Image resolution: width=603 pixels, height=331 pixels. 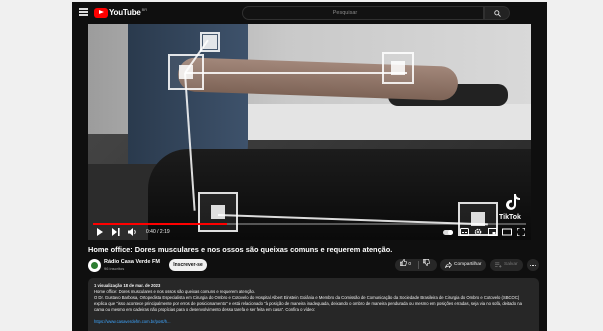 What do you see at coordinates (384, 122) in the screenshot?
I see `video-desk` at bounding box center [384, 122].